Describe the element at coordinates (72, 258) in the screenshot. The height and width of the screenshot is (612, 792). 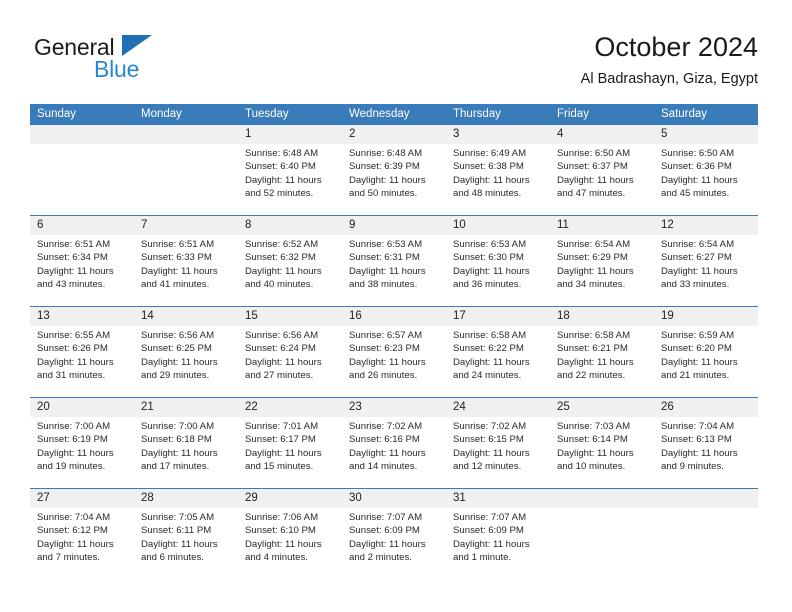
I see `sunset-text: Sunset: 6:34 PM` at that location.